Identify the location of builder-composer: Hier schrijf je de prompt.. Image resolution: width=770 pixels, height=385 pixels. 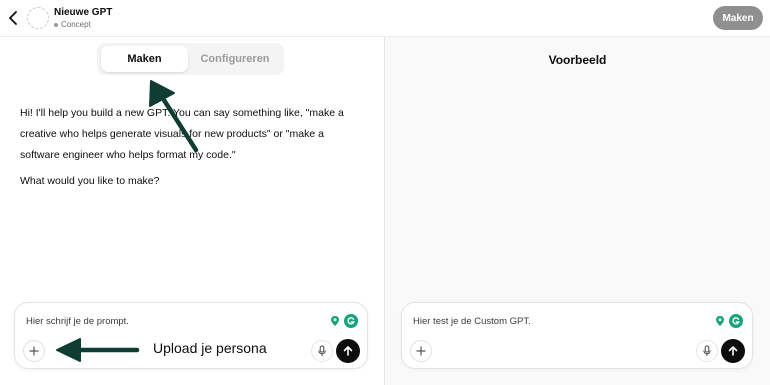
(191, 335).